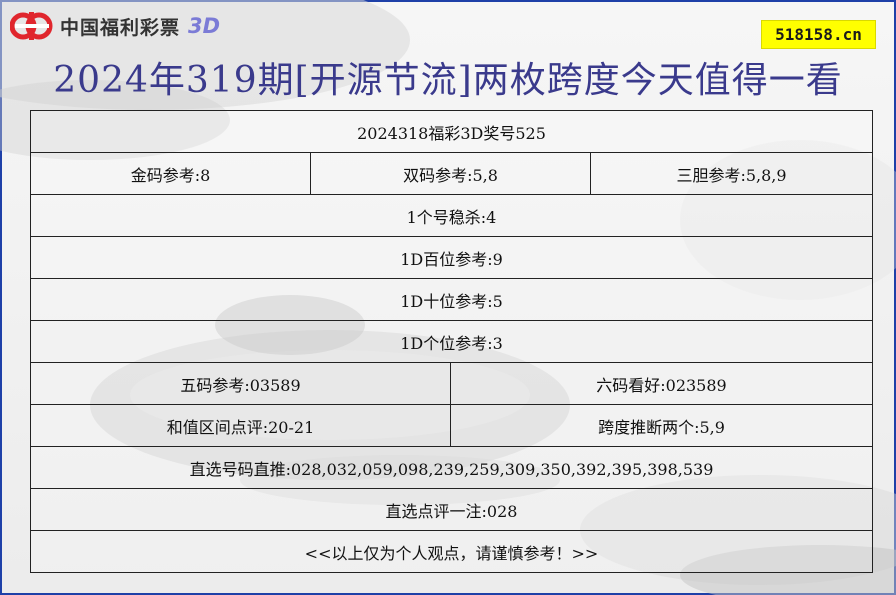 The height and width of the screenshot is (595, 896). Describe the element at coordinates (204, 26) in the screenshot. I see `logo-suffix: 3D` at that location.